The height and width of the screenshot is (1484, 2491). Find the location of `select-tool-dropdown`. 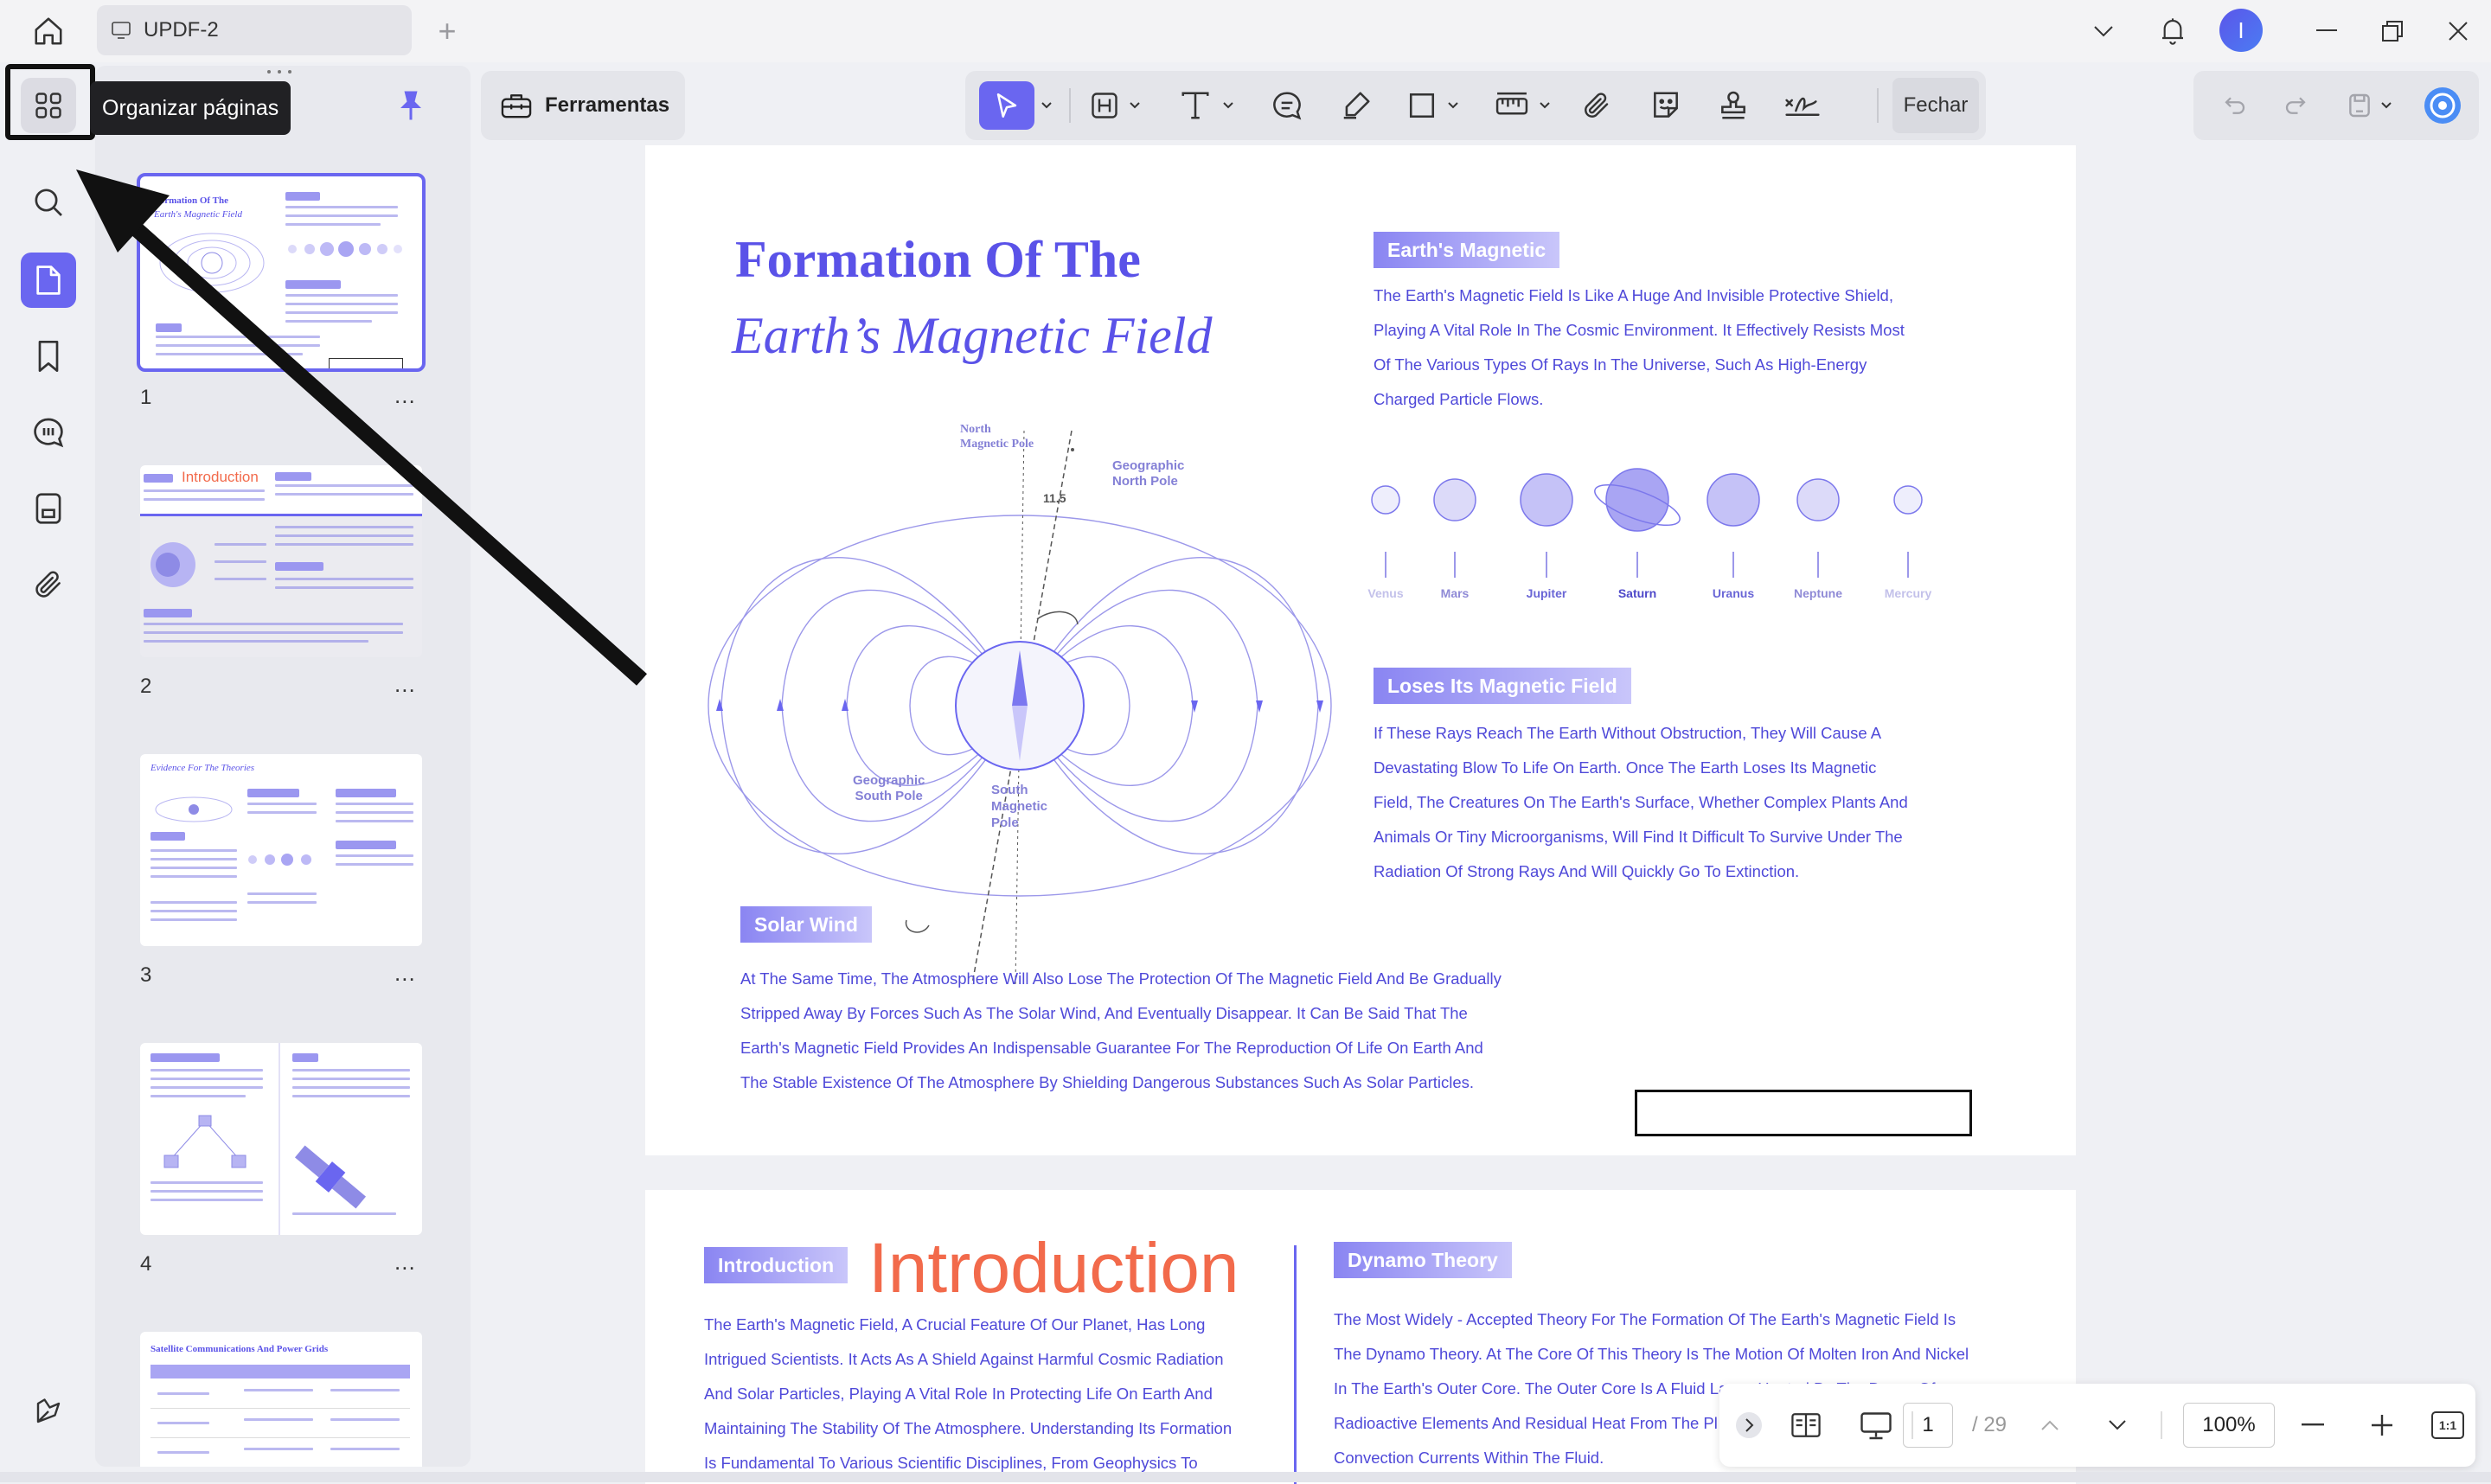

select-tool-dropdown is located at coordinates (1046, 106).